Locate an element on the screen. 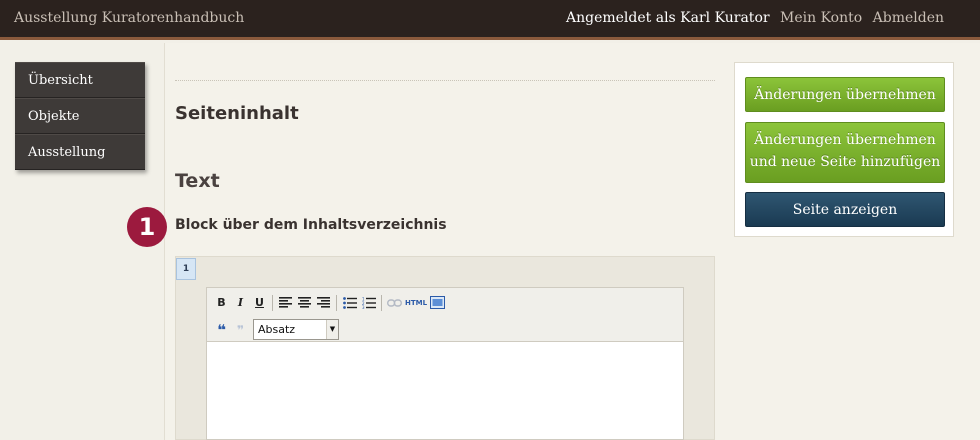 This screenshot has height=440, width=980. align-center-icon is located at coordinates (304, 302).